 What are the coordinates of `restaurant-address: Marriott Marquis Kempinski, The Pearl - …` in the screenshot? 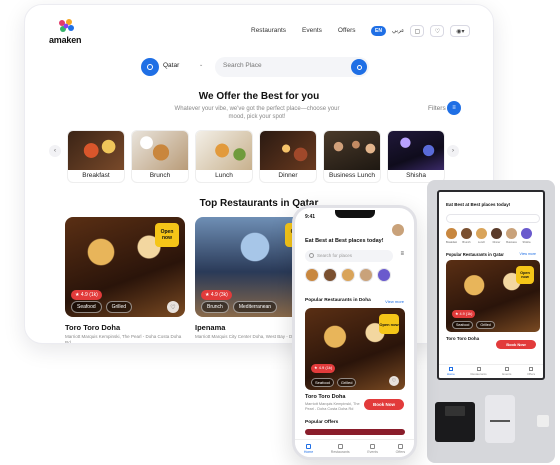 It's located at (123, 339).